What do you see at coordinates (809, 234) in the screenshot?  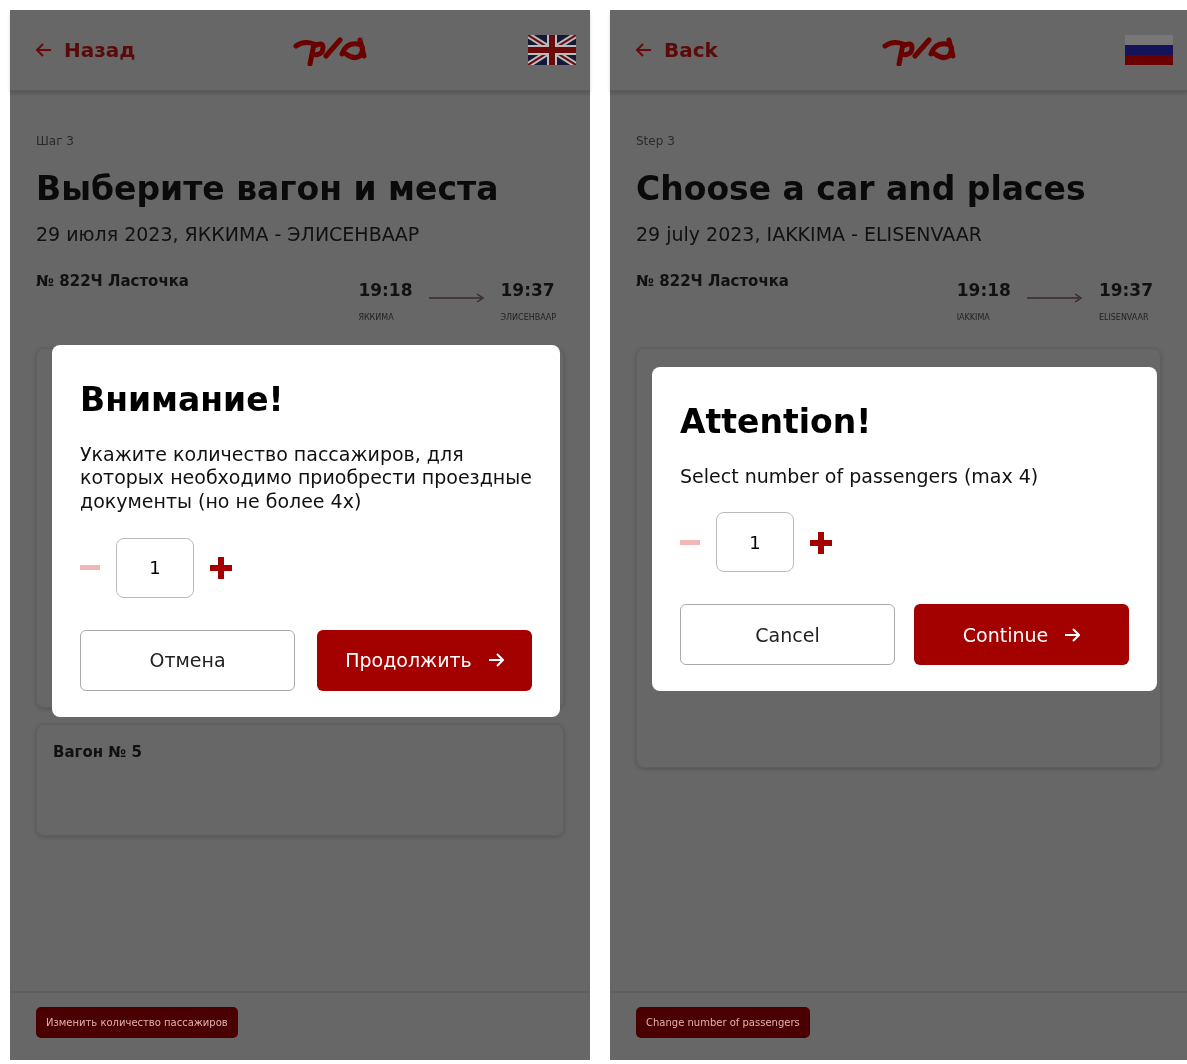 I see `trip-date-route: 29 july 2023, IAKKIMA - ELISENVAAR` at bounding box center [809, 234].